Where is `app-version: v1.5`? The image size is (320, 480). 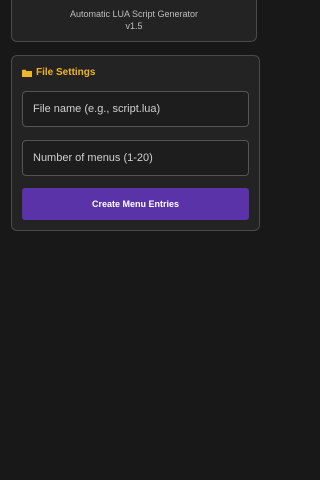 app-version: v1.5 is located at coordinates (134, 26).